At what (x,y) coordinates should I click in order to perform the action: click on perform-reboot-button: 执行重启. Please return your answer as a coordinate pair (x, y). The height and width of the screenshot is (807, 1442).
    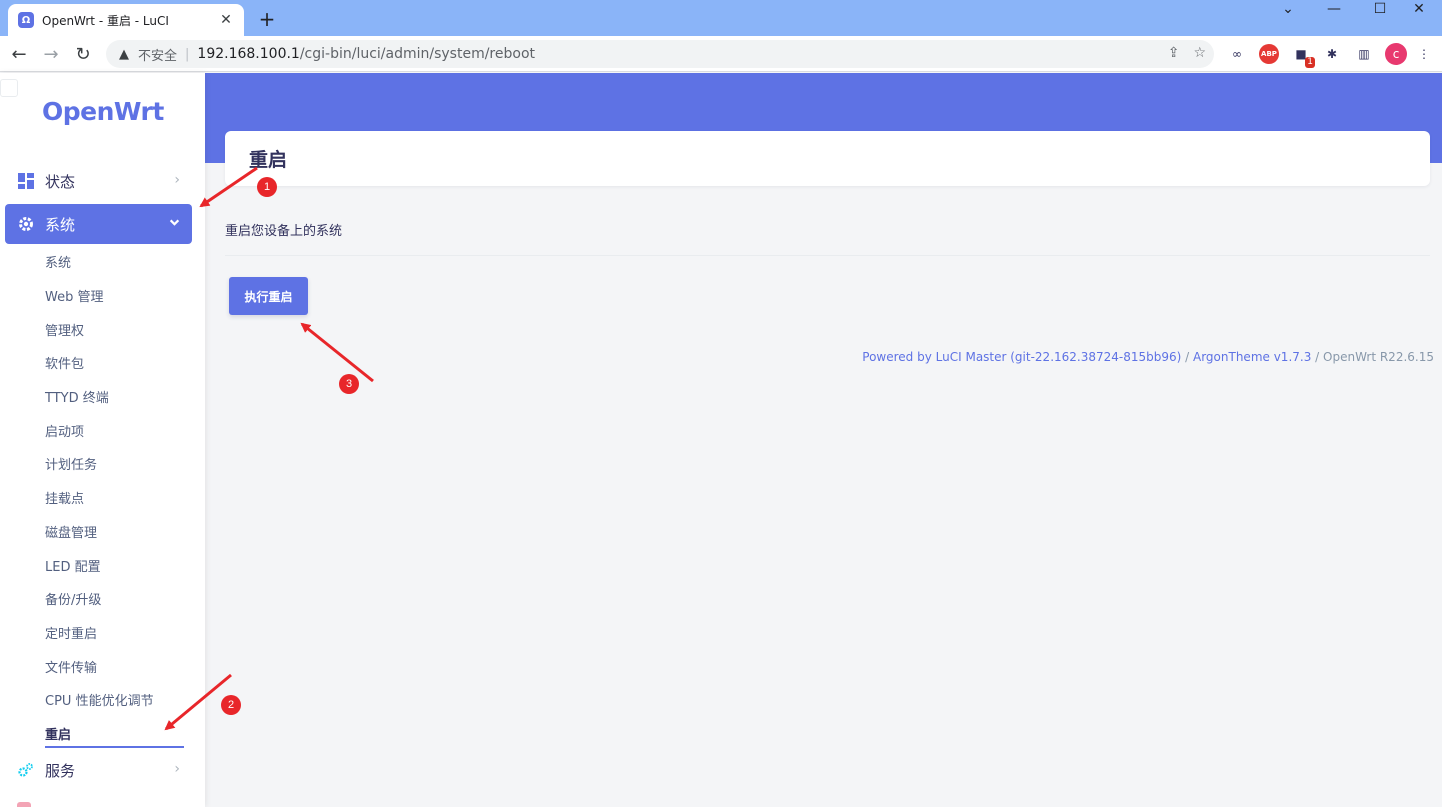
    Looking at the image, I should click on (268, 296).